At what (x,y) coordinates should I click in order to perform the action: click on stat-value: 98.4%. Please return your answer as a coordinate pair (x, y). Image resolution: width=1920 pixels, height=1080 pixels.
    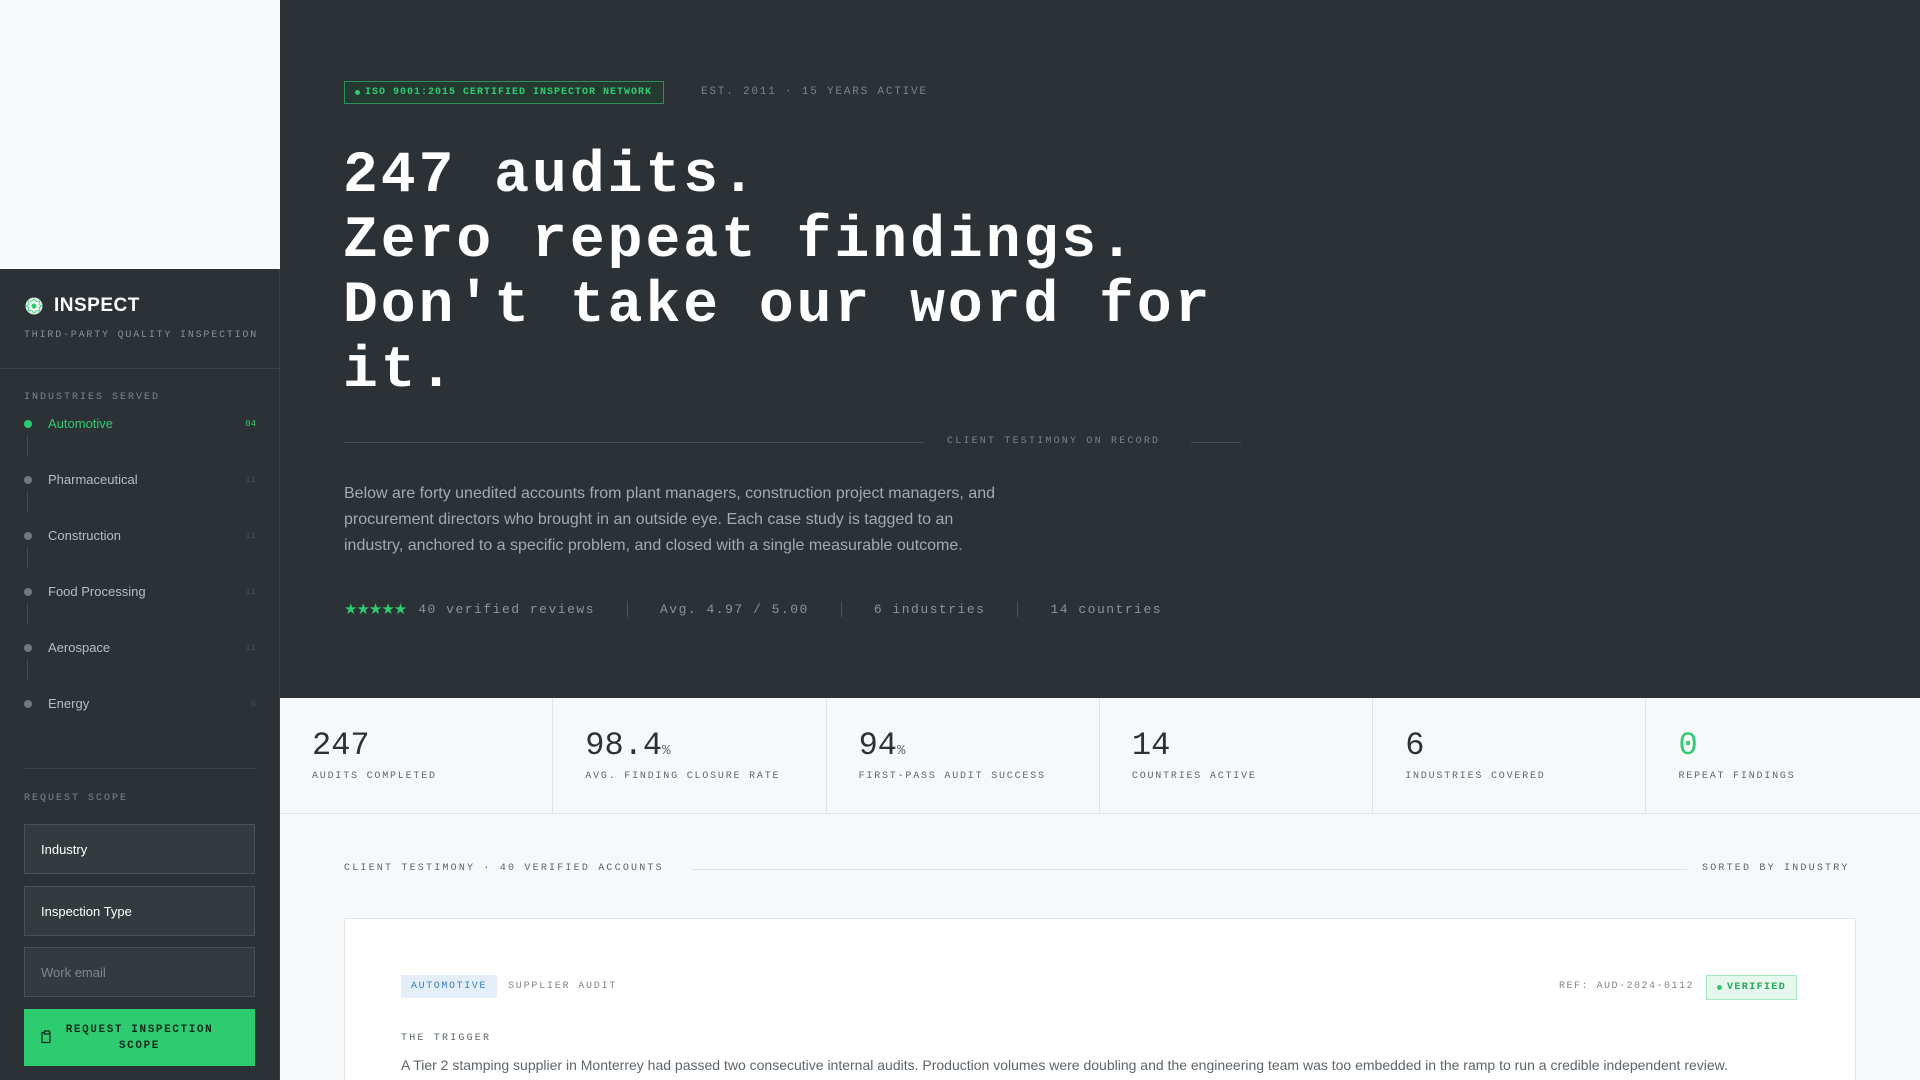
    Looking at the image, I should click on (705, 748).